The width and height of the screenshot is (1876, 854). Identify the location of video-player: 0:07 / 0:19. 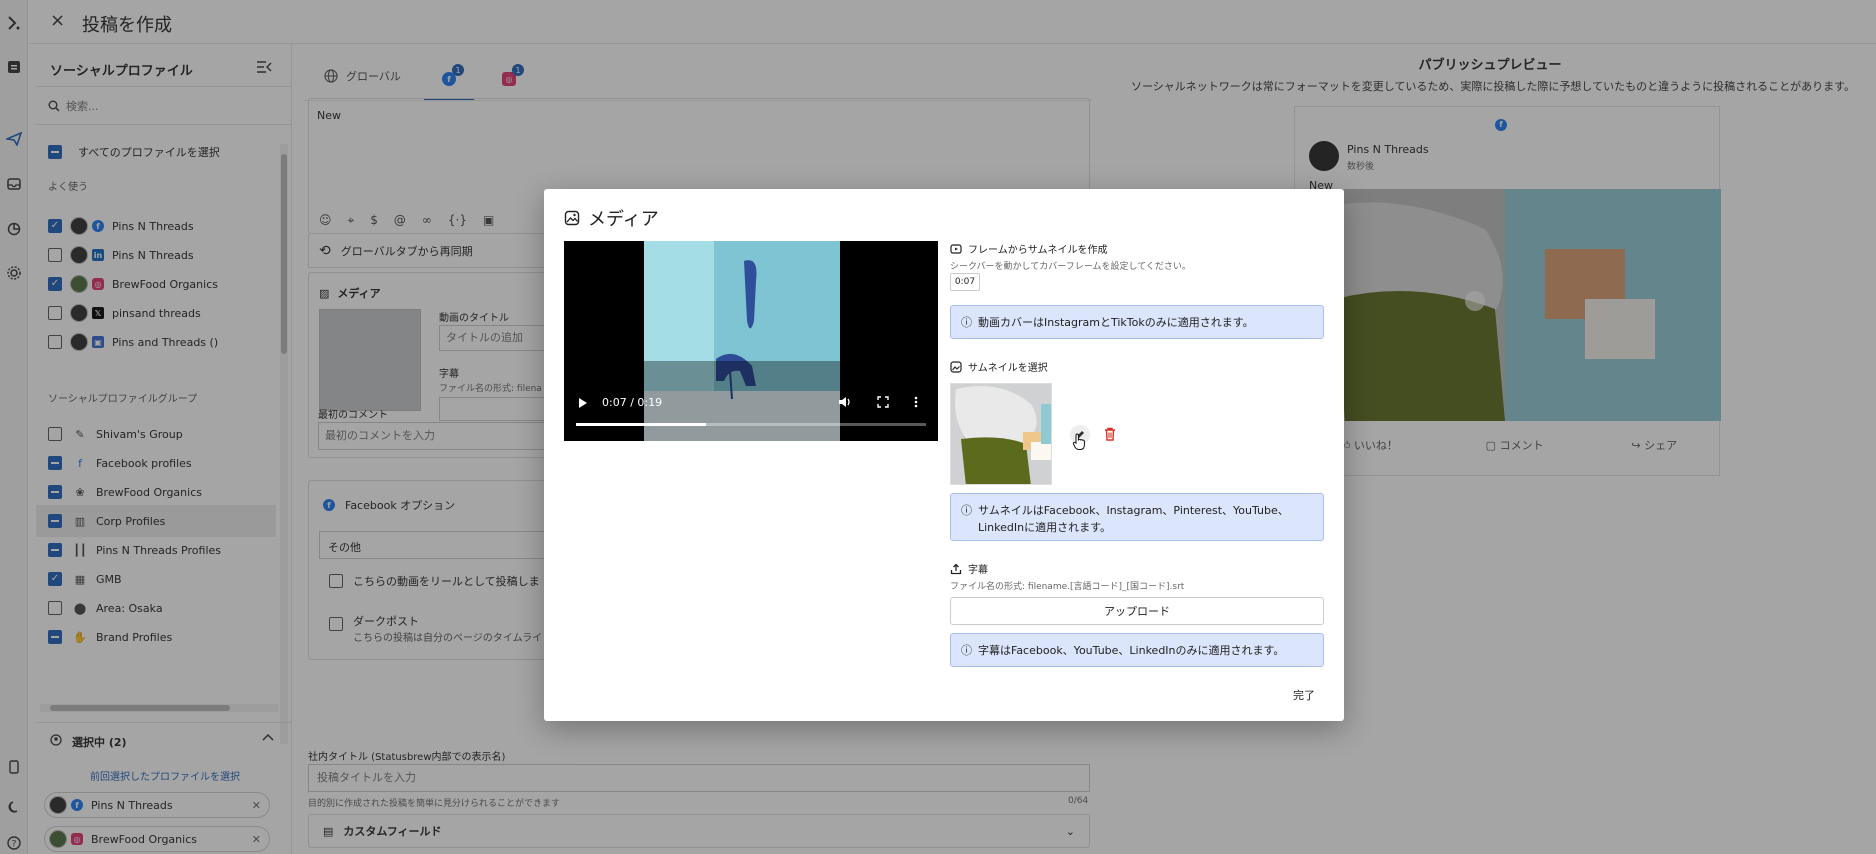
(751, 341).